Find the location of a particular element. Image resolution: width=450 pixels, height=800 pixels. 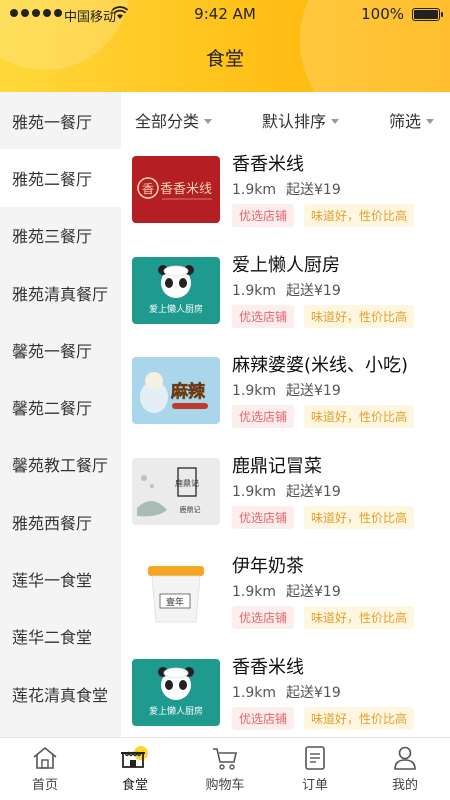

profile-icon is located at coordinates (405, 758).